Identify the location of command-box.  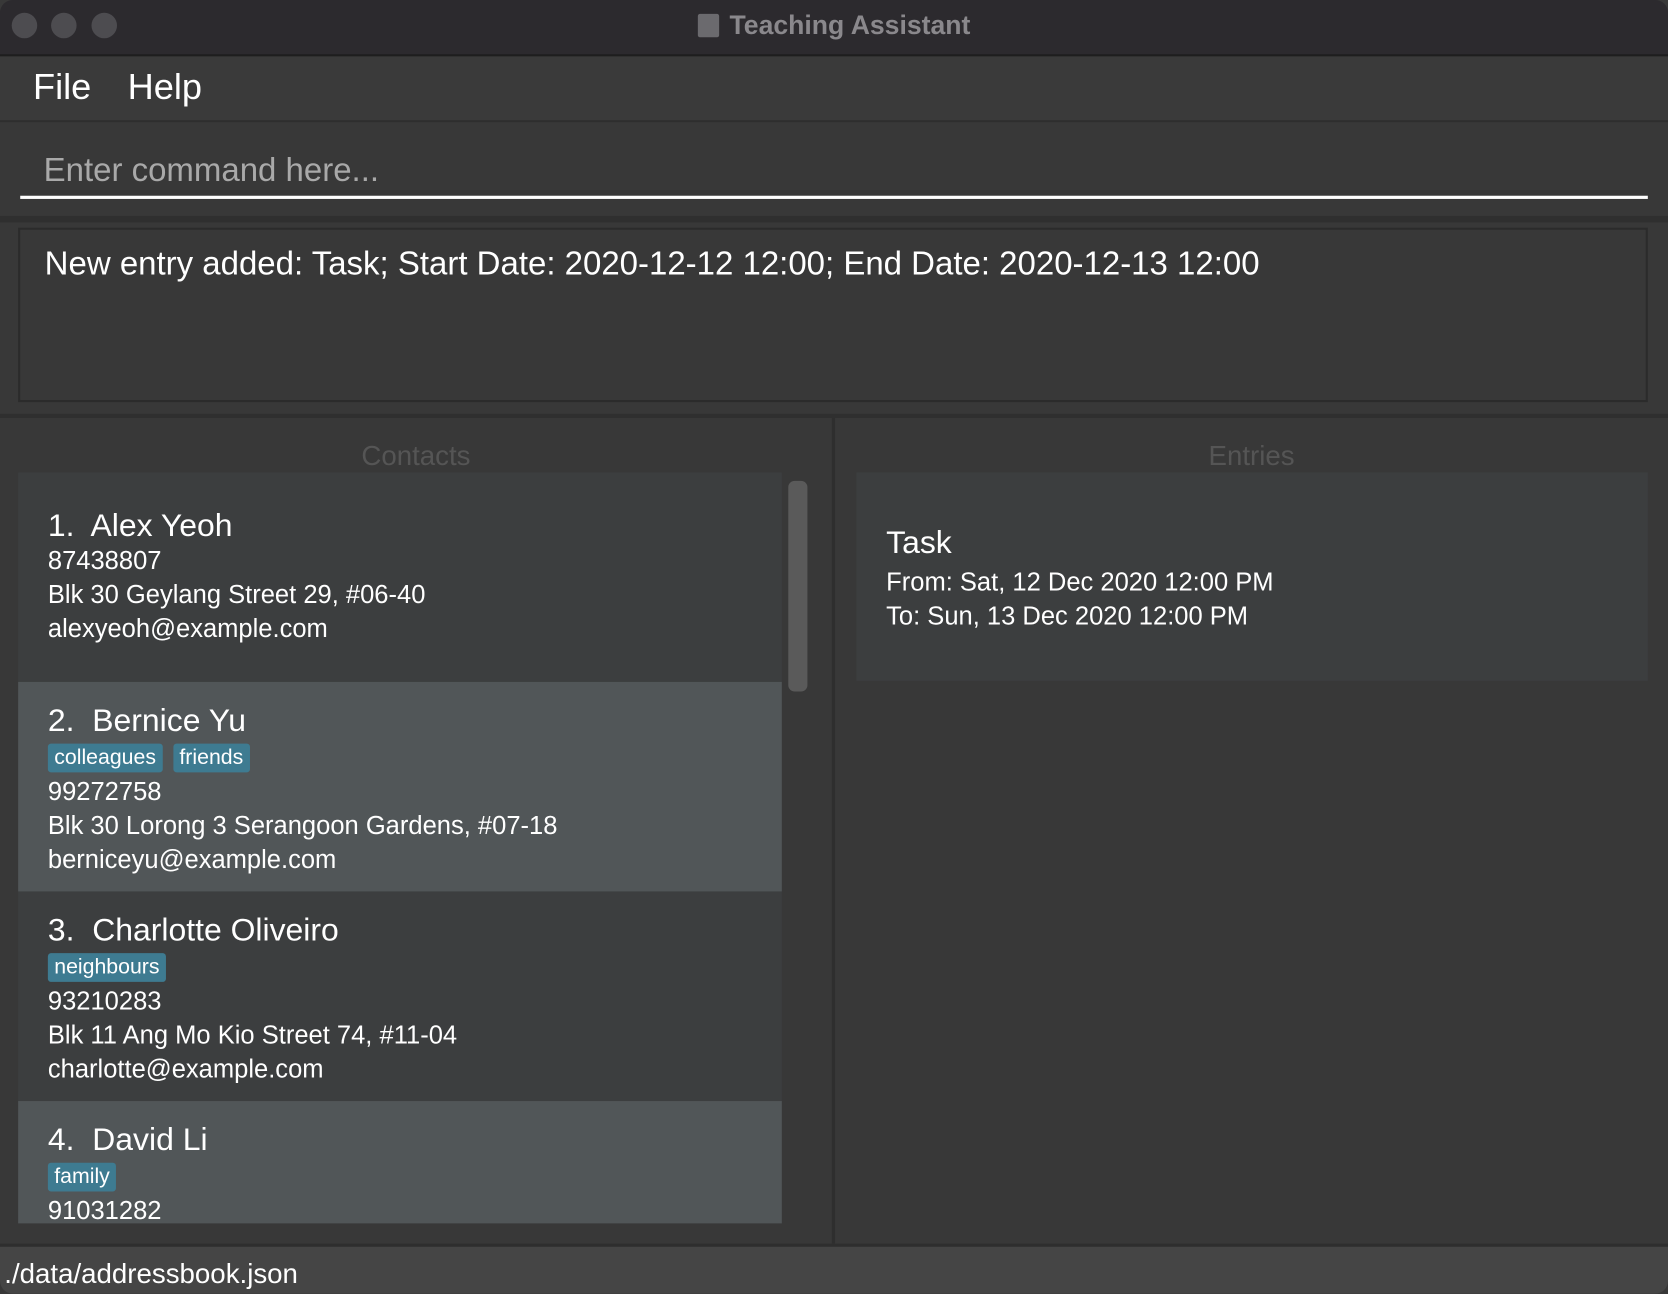
(834, 172).